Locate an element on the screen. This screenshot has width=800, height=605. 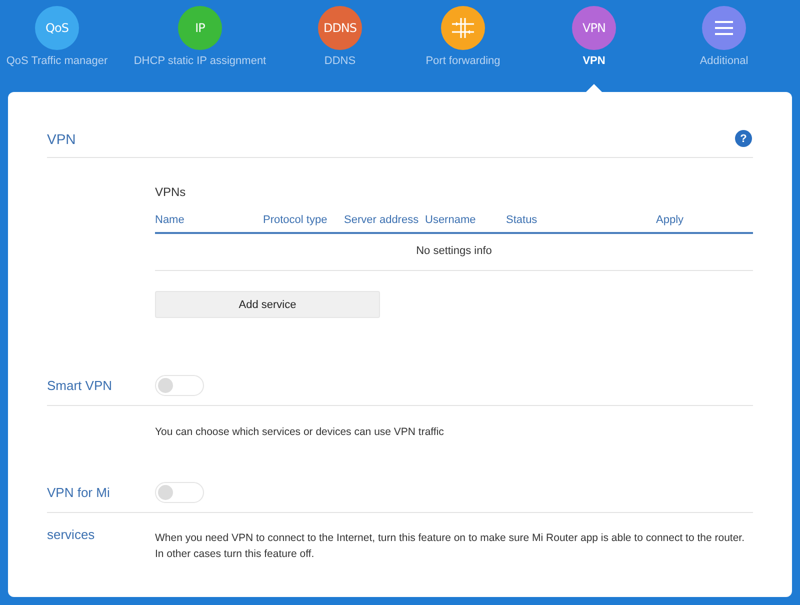
setting-description: When you need VPN to connect to the Internet, turn this feature on to make sure Mi Router app is able to connect to the router. In other cases turn this feature off. is located at coordinates (450, 546).